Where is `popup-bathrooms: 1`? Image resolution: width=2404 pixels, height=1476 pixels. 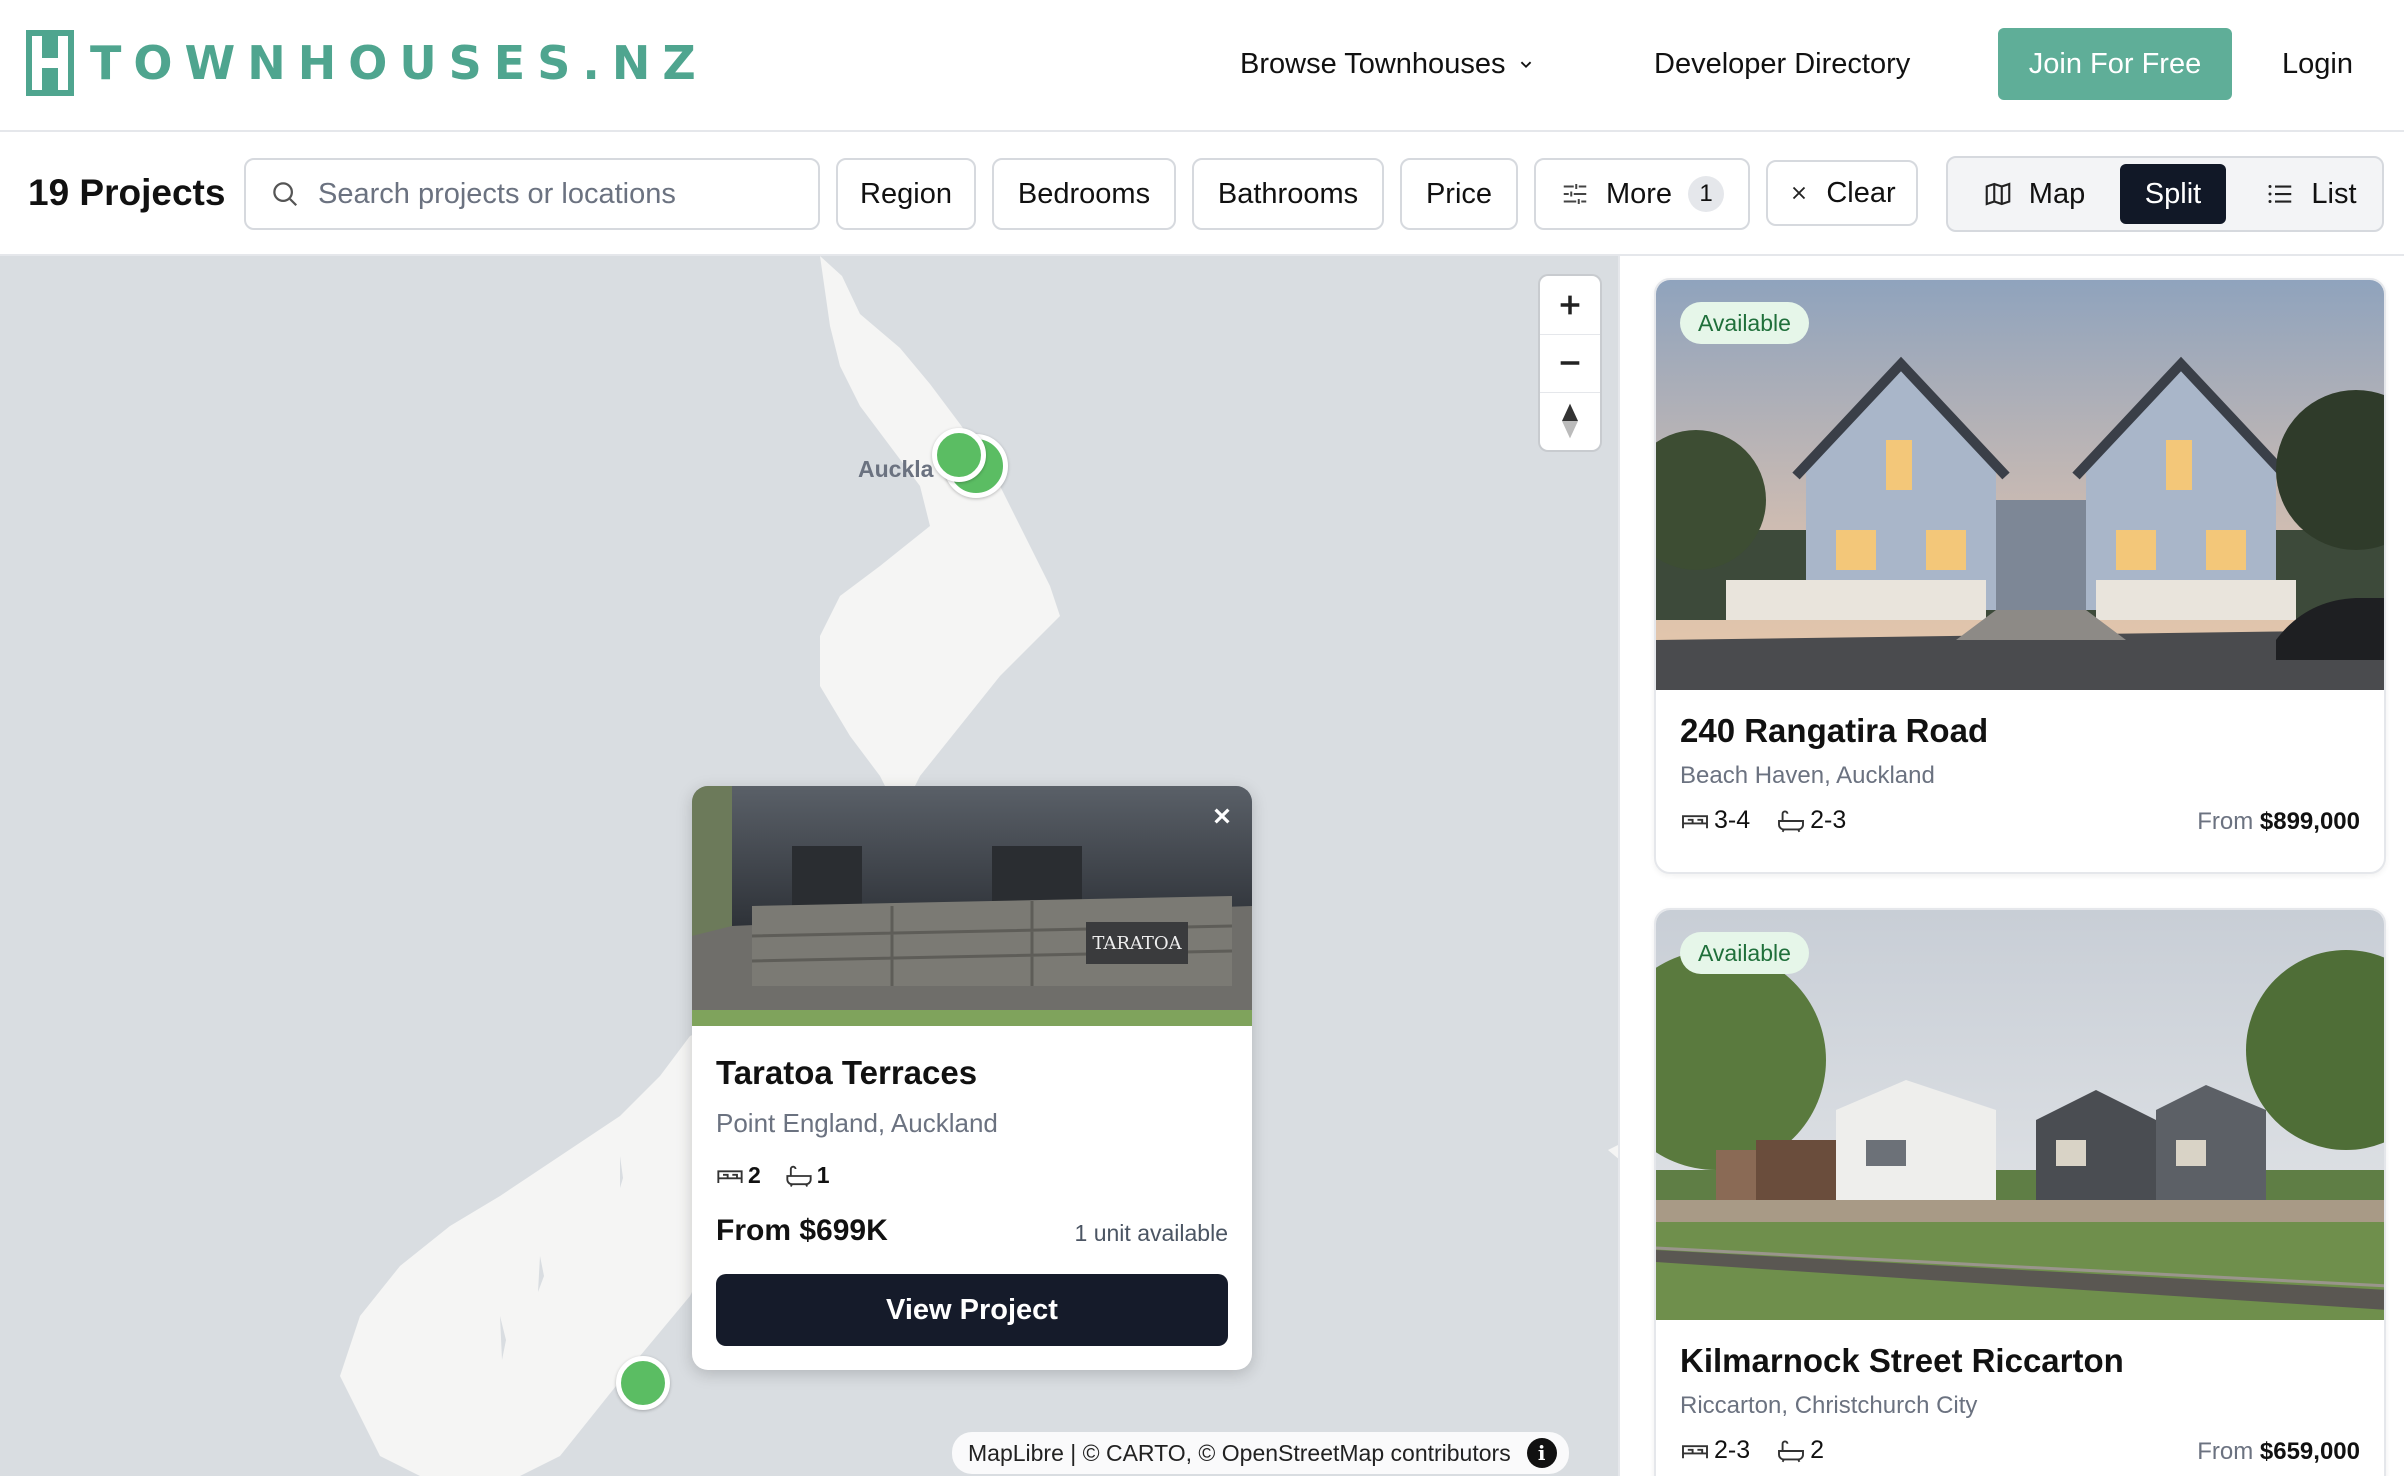
popup-bathrooms: 1 is located at coordinates (807, 1175).